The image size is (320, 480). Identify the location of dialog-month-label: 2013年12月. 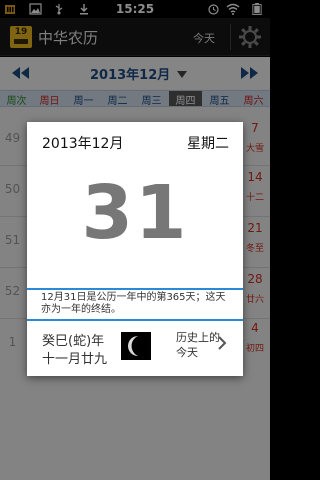
(83, 144).